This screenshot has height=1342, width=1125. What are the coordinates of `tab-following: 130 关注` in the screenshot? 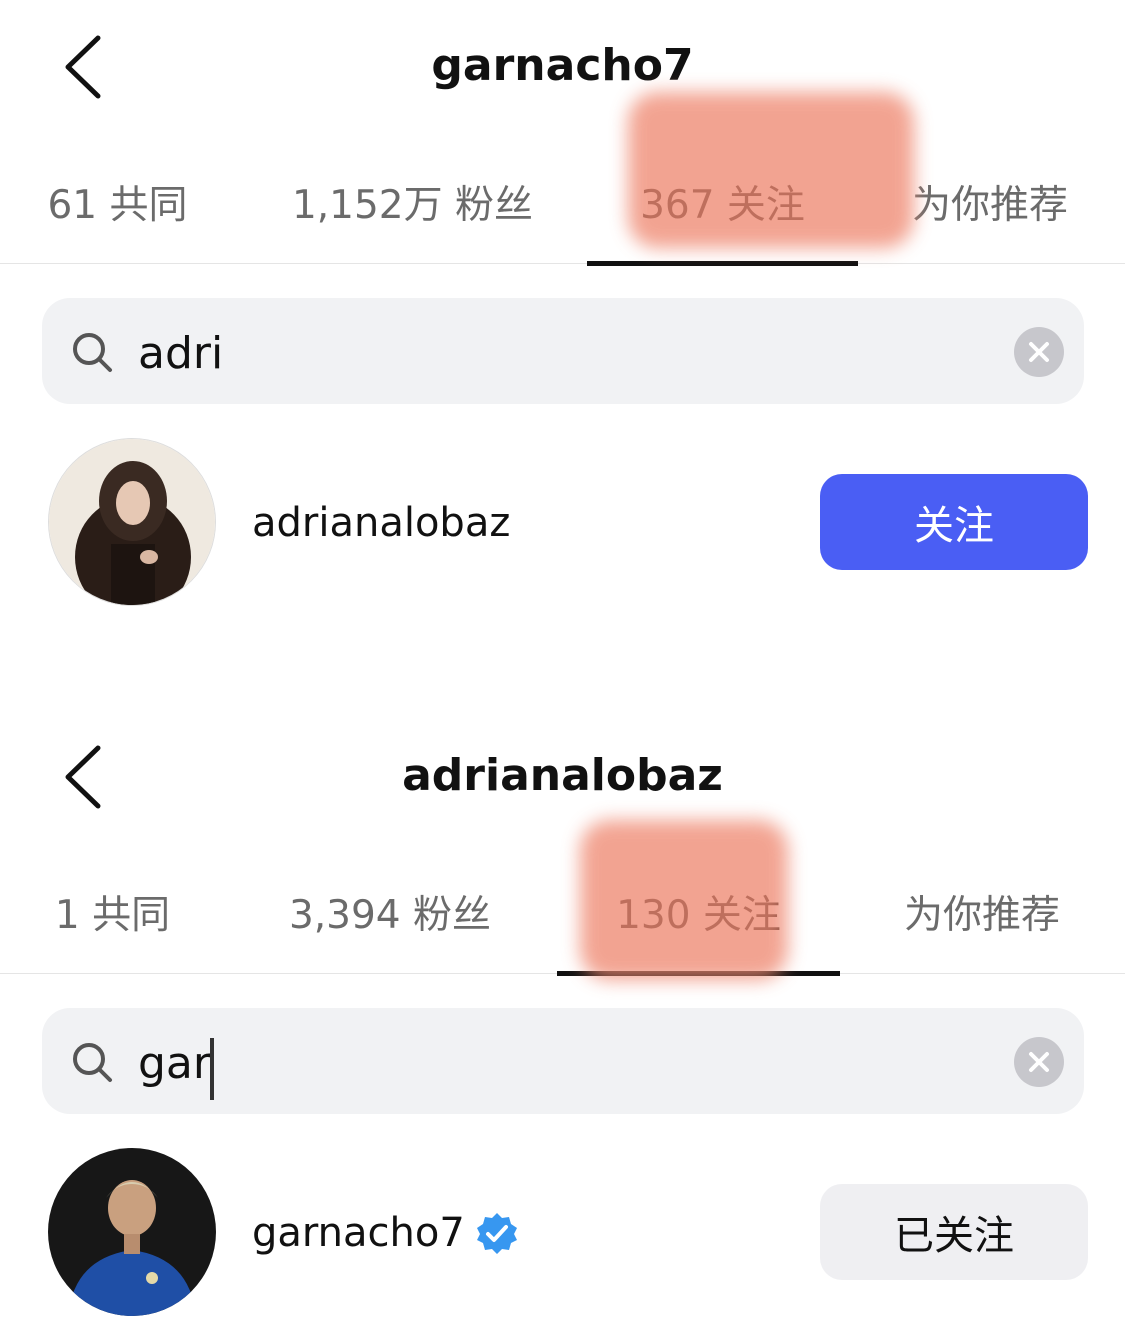 It's located at (698, 923).